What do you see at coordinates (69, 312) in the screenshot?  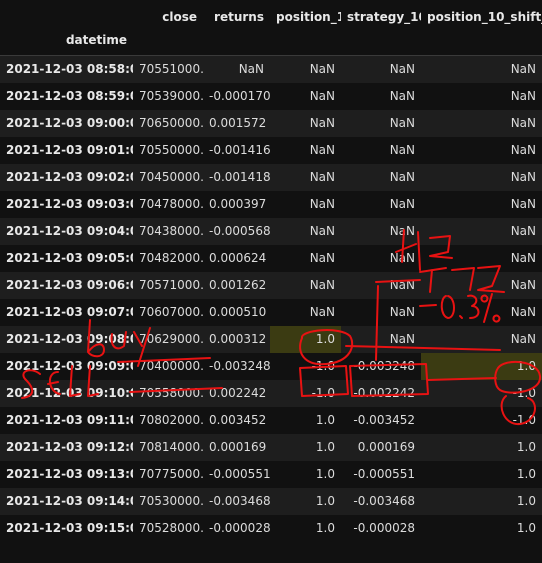 I see `row-index-datetime: 2021-12-03 09:07:00` at bounding box center [69, 312].